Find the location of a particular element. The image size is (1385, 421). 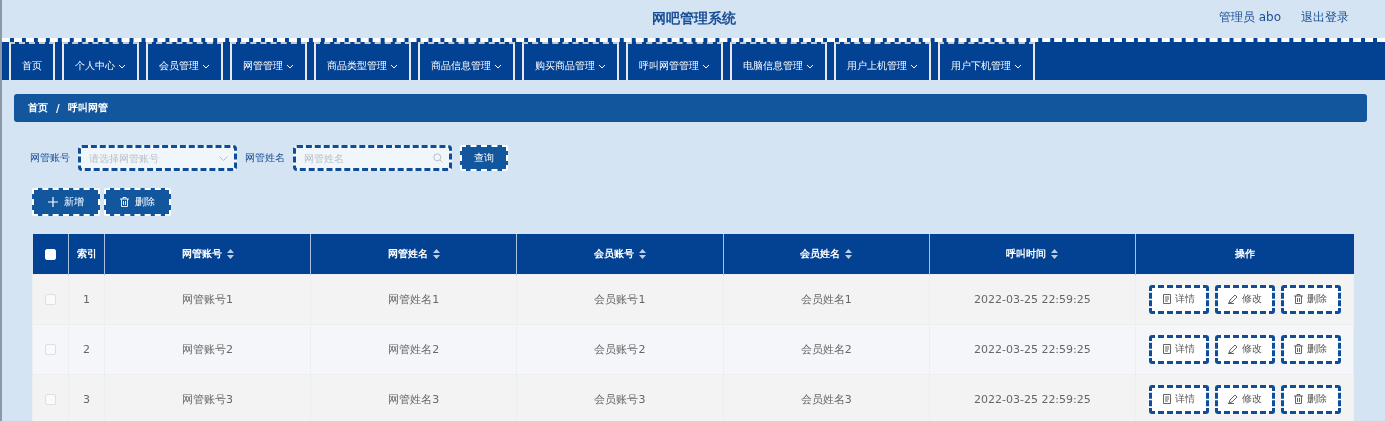

nav-menu-item: 呼叫网管管理 is located at coordinates (674, 61).